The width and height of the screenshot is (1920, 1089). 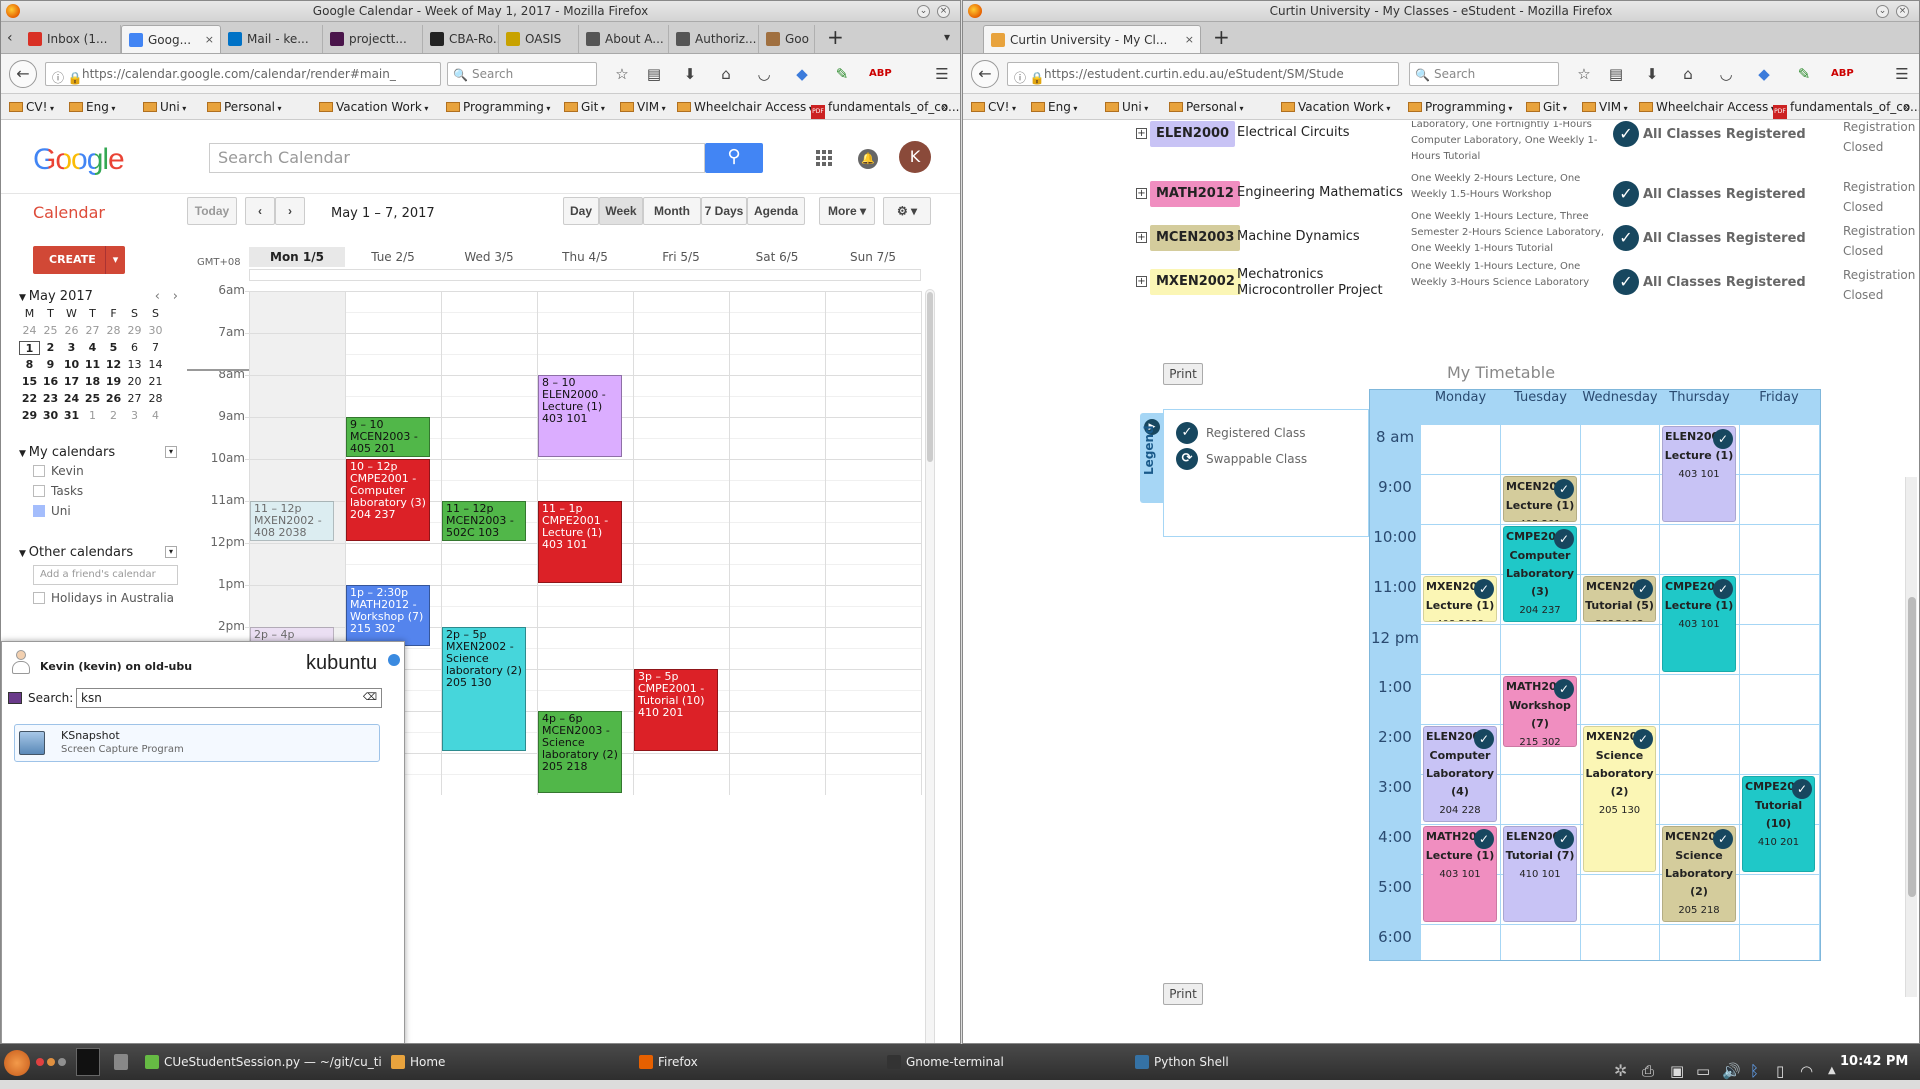 I want to click on menu-icon: ☰, so click(x=1902, y=74).